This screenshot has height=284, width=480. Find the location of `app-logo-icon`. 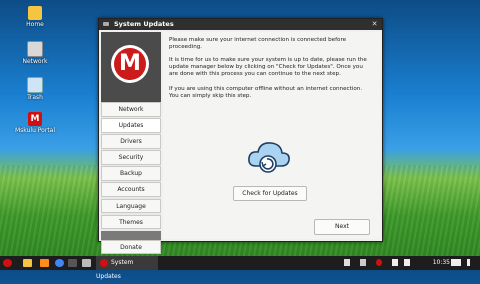

app-logo-icon is located at coordinates (104, 263).